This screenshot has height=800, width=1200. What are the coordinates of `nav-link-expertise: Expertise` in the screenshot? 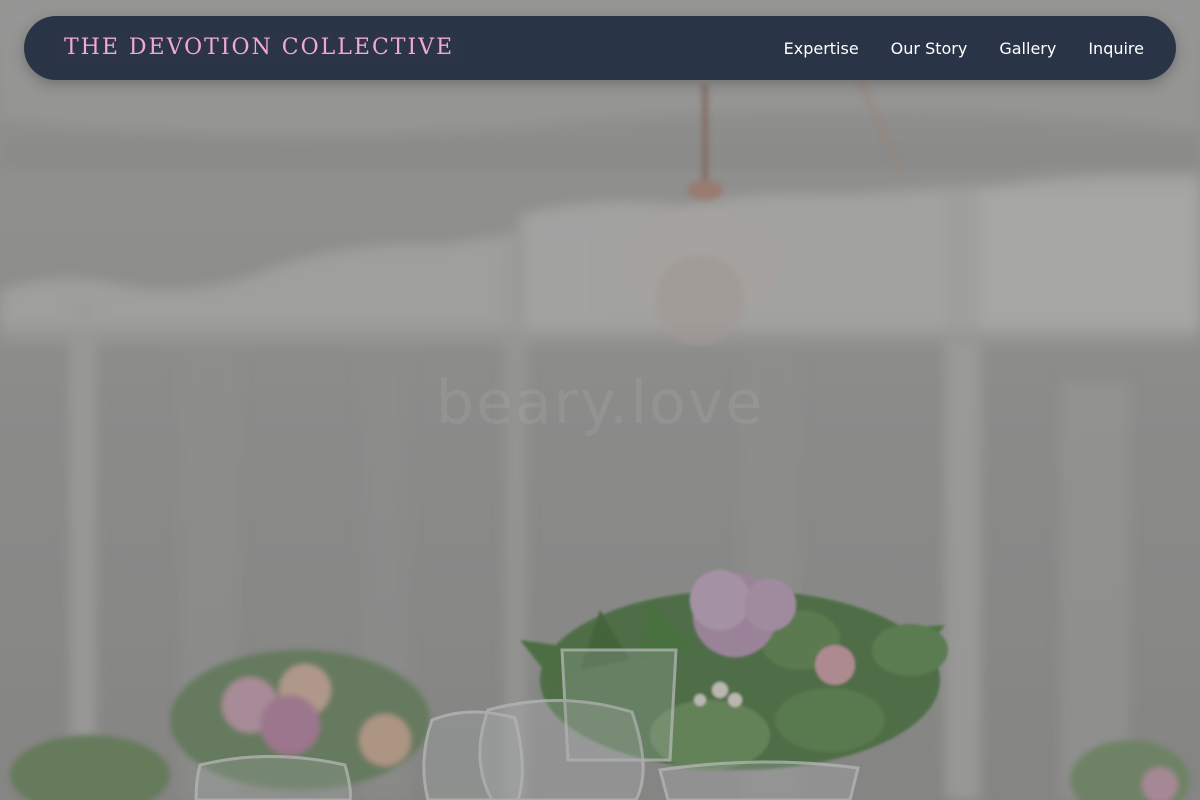 It's located at (821, 48).